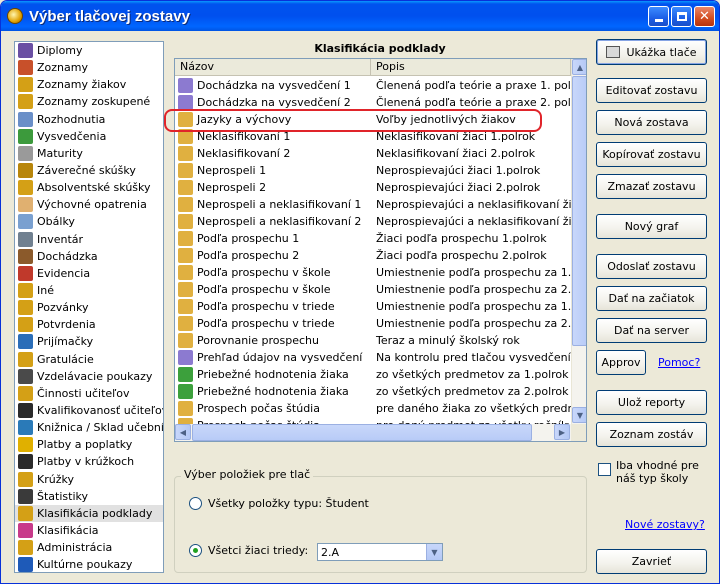 The image size is (720, 584). Describe the element at coordinates (89, 564) in the screenshot. I see `category-item: Kultúrne poukazy` at that location.